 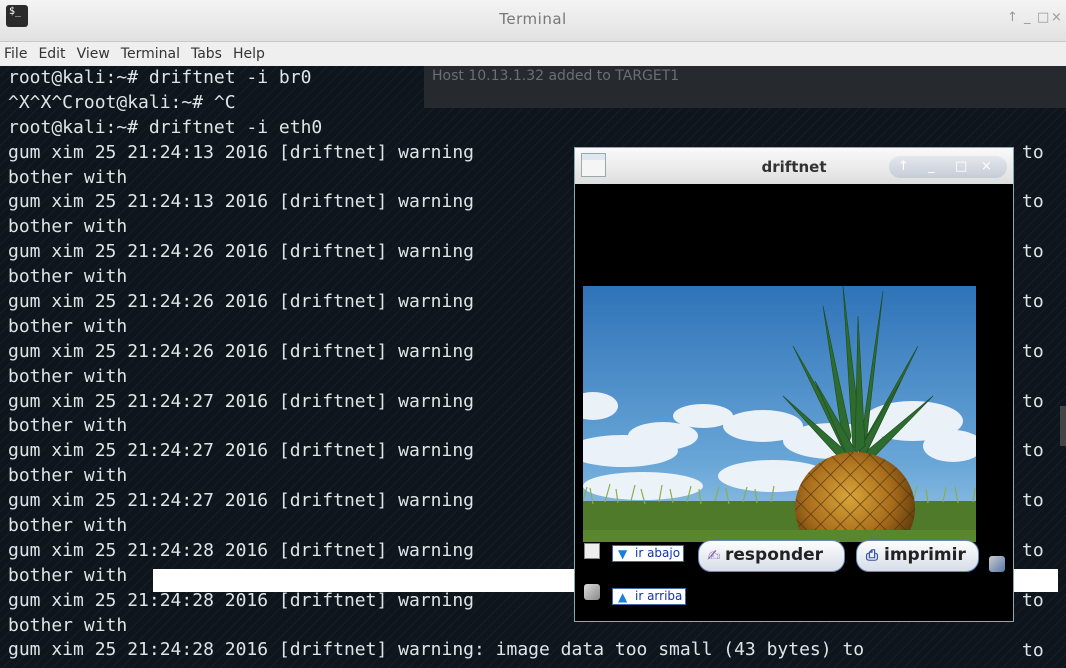 What do you see at coordinates (533, 54) in the screenshot?
I see `menu-bar: File Edit View Terminal Tabs Help` at bounding box center [533, 54].